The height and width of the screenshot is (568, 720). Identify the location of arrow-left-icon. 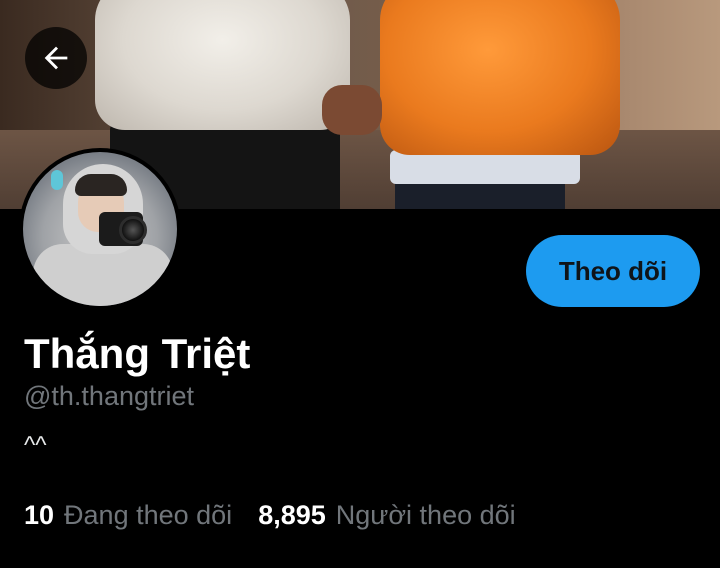
(56, 58).